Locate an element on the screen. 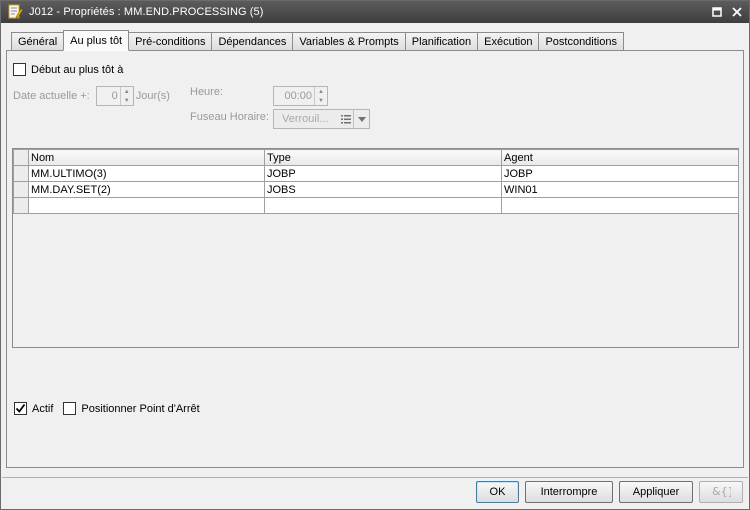 This screenshot has height=510, width=750. time-value: 00:00 is located at coordinates (298, 96).